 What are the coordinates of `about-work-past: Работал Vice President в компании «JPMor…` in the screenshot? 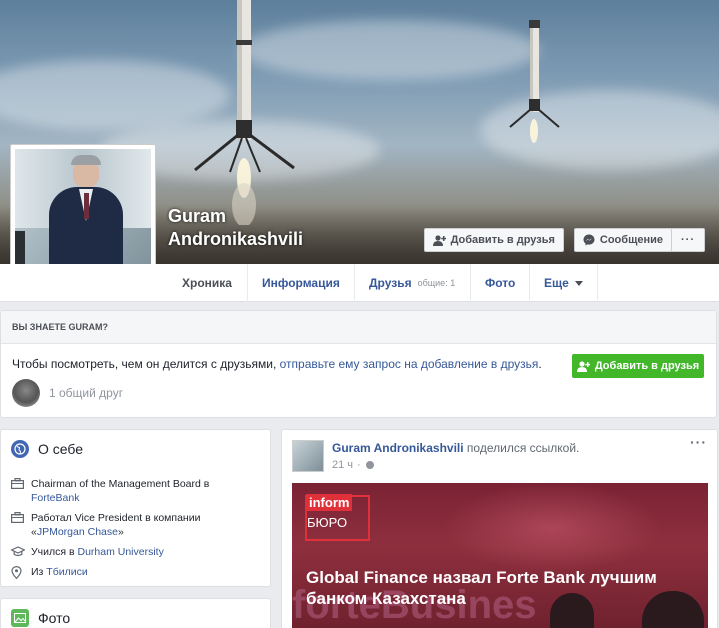 It's located at (105, 525).